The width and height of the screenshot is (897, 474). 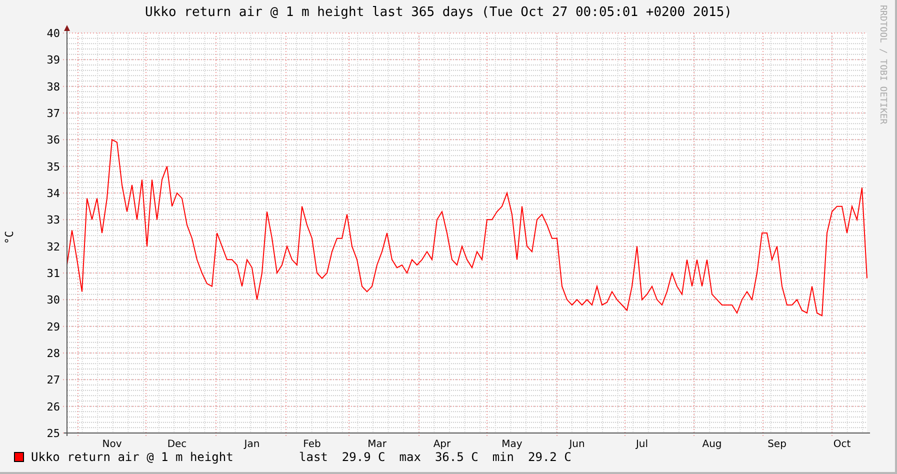 I want to click on y-tick-label: 40, so click(x=53, y=33).